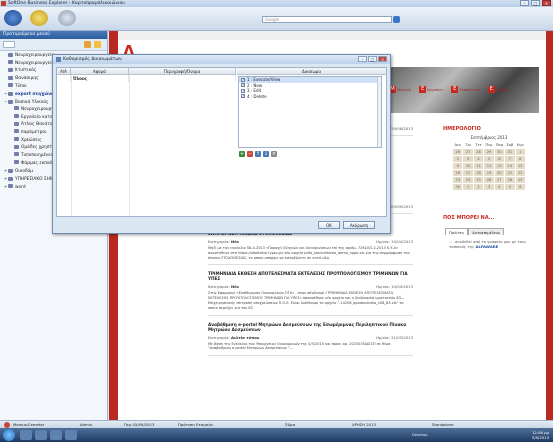 The width and height of the screenshot is (553, 442). I want to click on sidebar-dropdown, so click(9, 44).